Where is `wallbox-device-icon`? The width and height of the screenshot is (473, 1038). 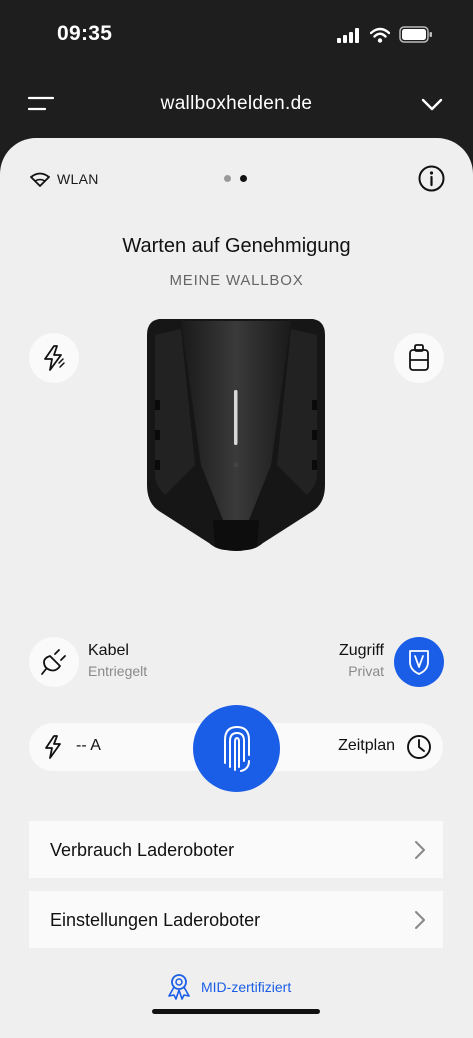
wallbox-device-icon is located at coordinates (419, 357).